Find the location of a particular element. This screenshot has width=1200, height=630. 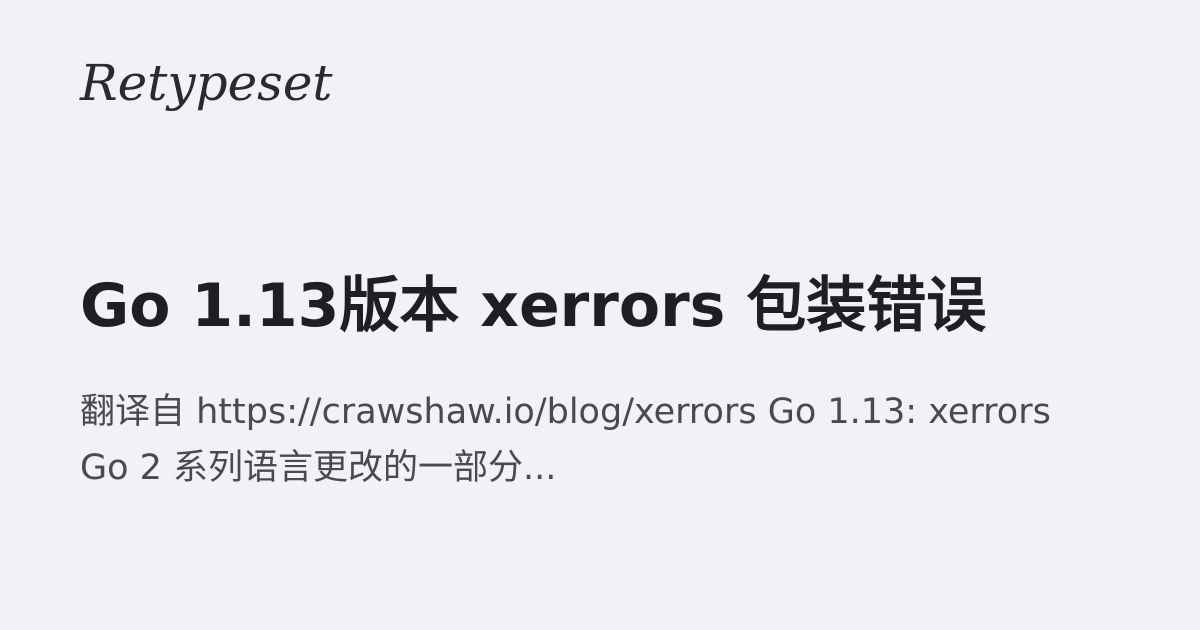

article-title: Go 1.13版本 xerrors 包装错误 is located at coordinates (533, 306).